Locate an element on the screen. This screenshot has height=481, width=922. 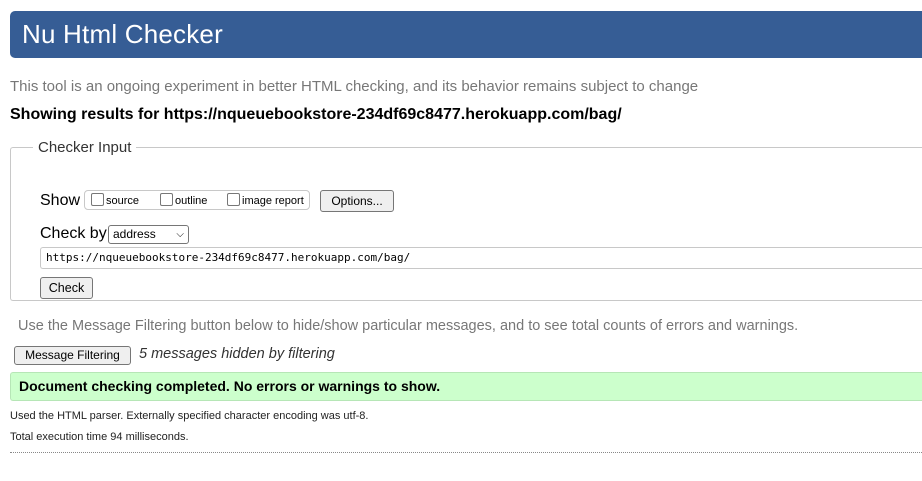
source-checkbox-label: source is located at coordinates (123, 201).